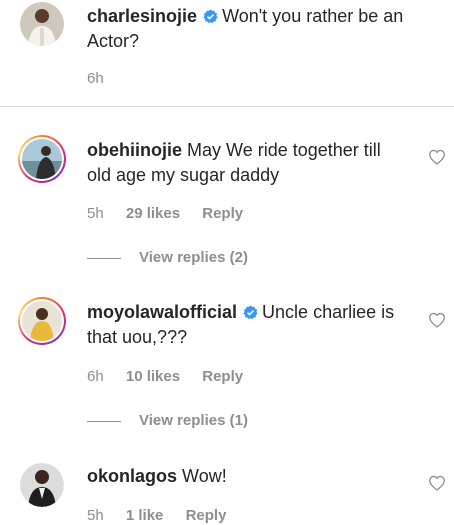 The width and height of the screenshot is (454, 525). Describe the element at coordinates (193, 257) in the screenshot. I see `view-replies-label: View replies (2)` at that location.